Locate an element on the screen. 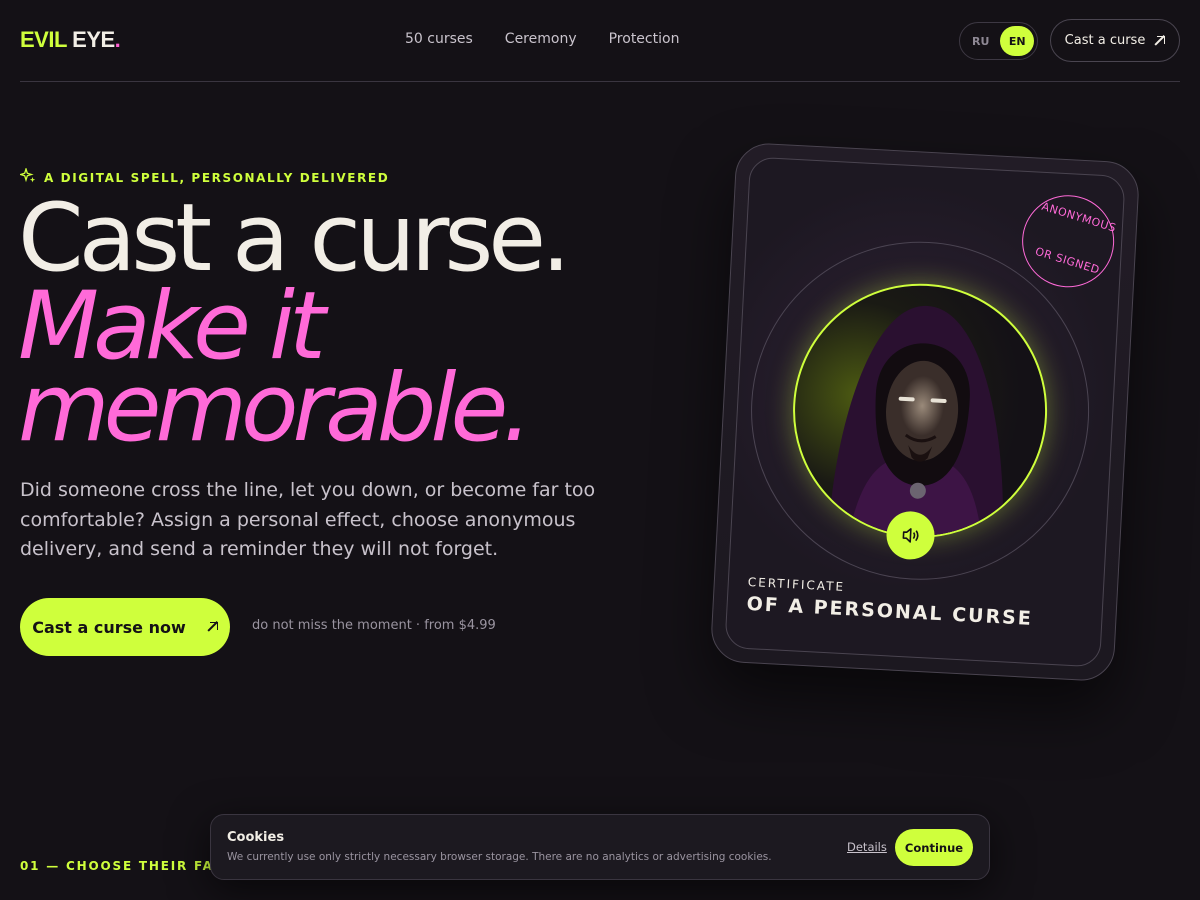 The image size is (1200, 900). header-cast-curse-button: Cast a curse is located at coordinates (1115, 40).